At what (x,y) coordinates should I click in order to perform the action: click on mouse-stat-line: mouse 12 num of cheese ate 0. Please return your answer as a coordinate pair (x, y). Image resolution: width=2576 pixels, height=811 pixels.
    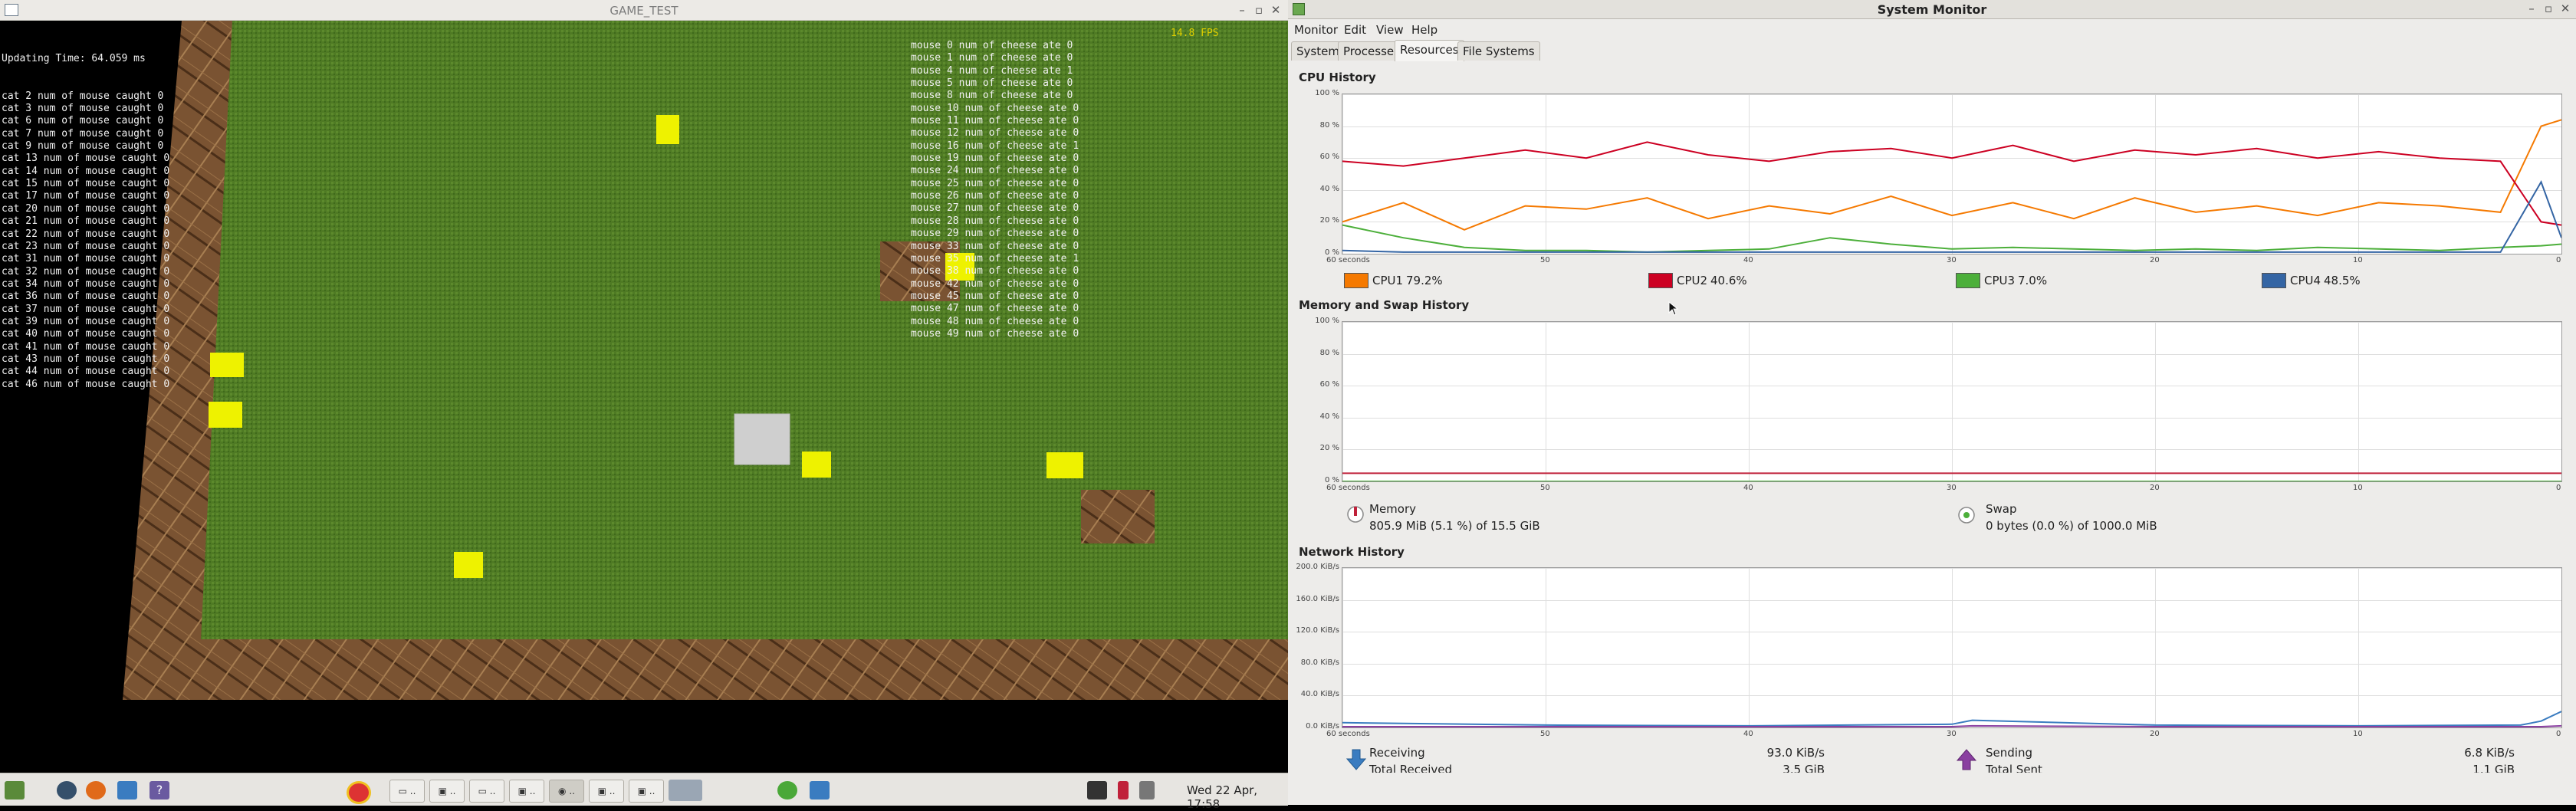
    Looking at the image, I should click on (995, 133).